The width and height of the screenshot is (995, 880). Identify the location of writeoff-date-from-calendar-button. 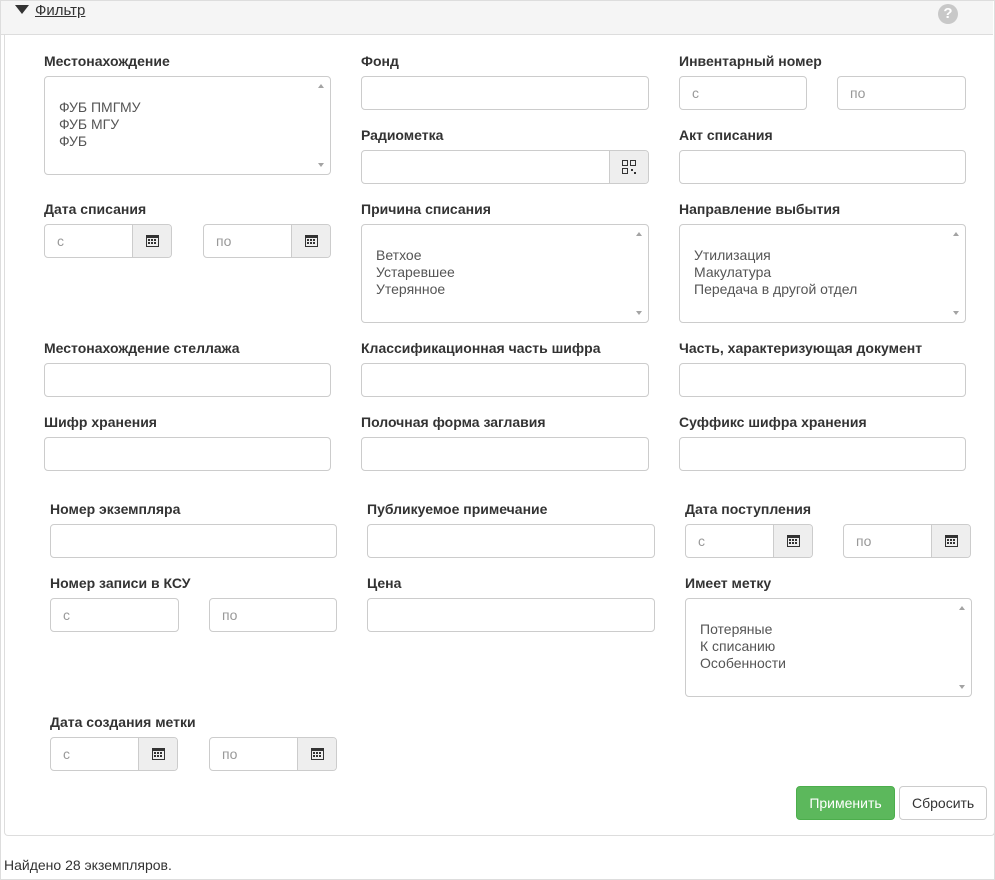
(151, 241).